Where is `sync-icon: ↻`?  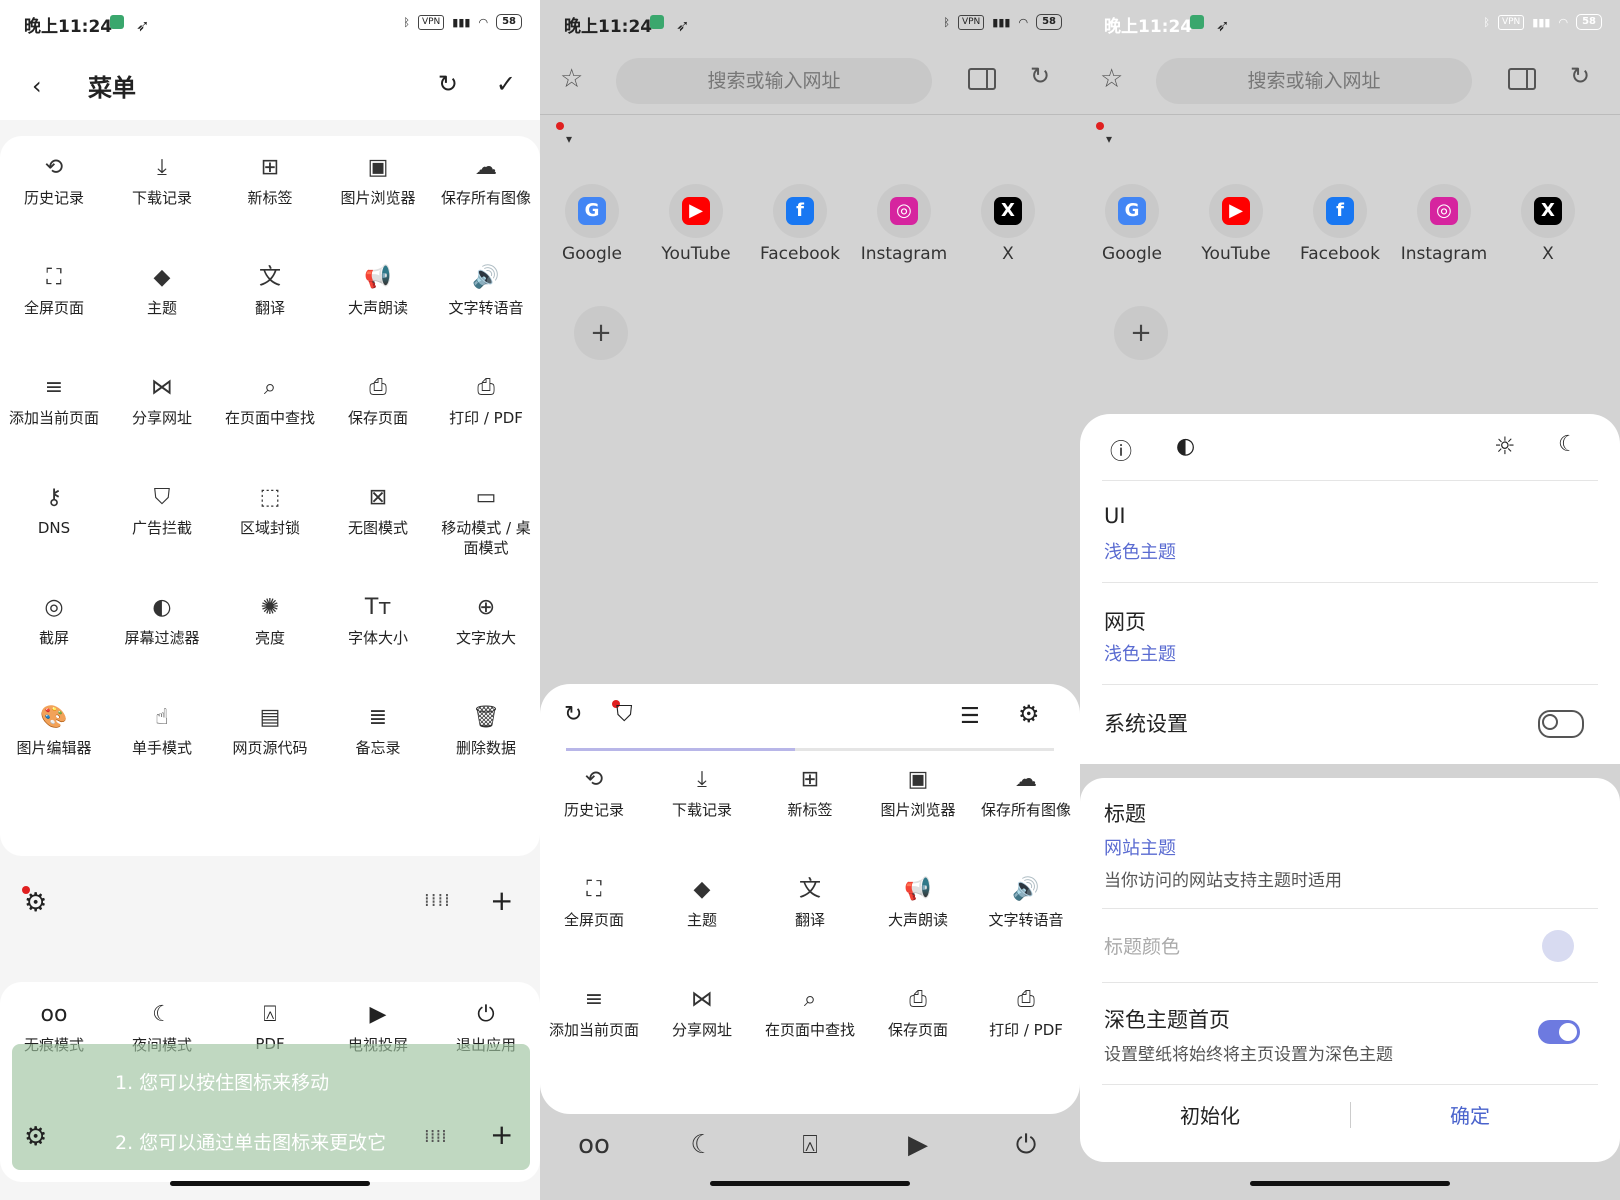 sync-icon: ↻ is located at coordinates (573, 714).